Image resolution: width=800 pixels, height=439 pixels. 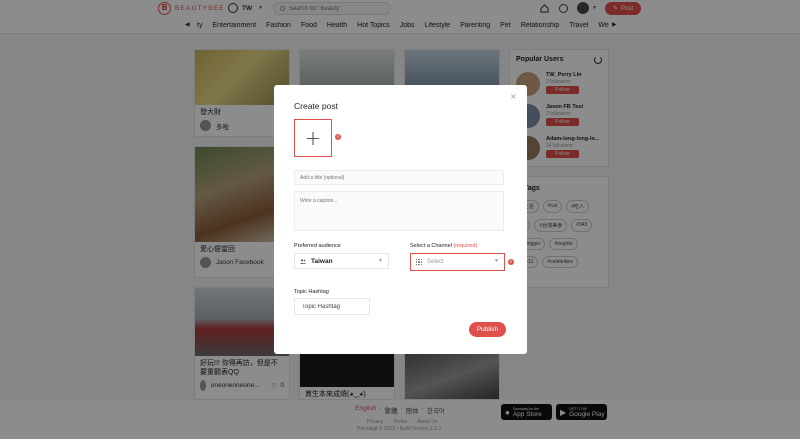 What do you see at coordinates (399, 177) in the screenshot?
I see `post-title-input` at bounding box center [399, 177].